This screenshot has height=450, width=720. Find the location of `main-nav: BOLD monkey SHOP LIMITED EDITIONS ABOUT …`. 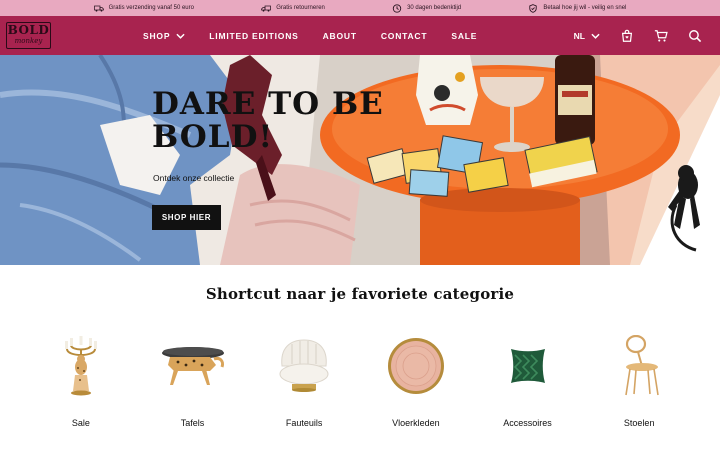

main-nav: BOLD monkey SHOP LIMITED EDITIONS ABOUT … is located at coordinates (360, 35).